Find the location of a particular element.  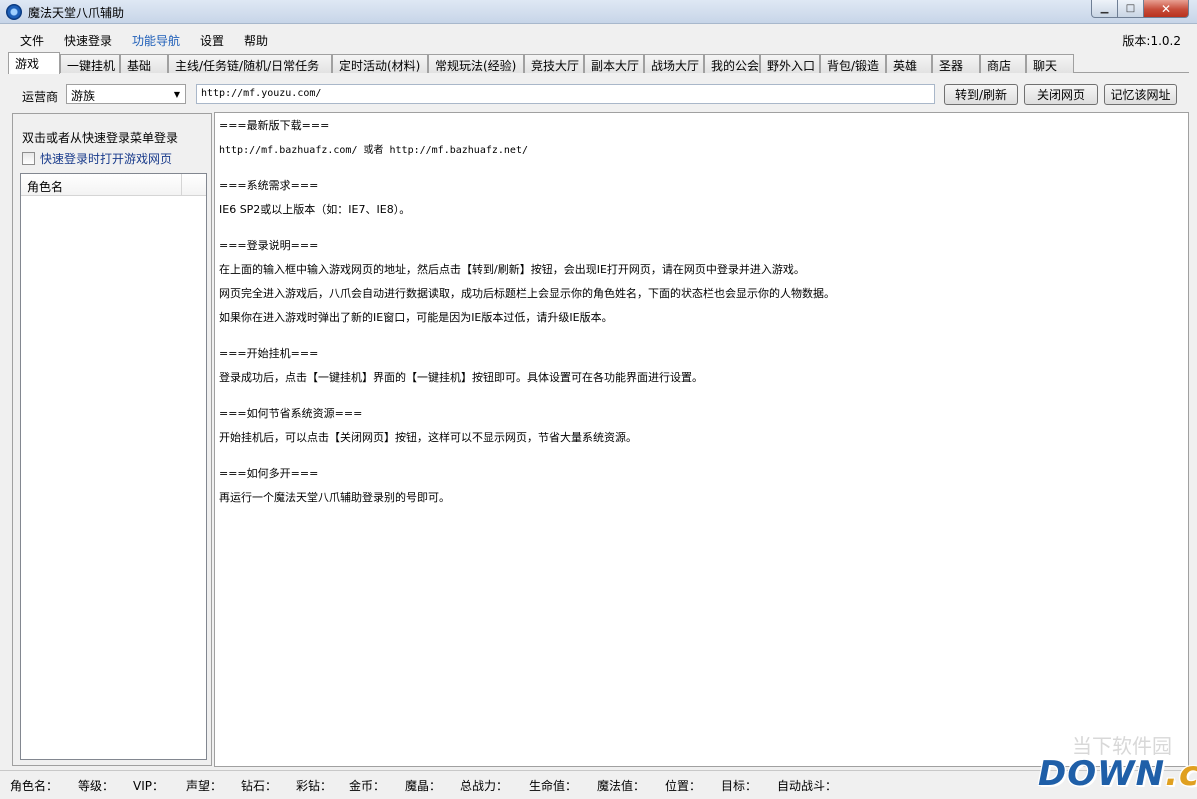

menu-quick-login: 快速登录 is located at coordinates (88, 40).